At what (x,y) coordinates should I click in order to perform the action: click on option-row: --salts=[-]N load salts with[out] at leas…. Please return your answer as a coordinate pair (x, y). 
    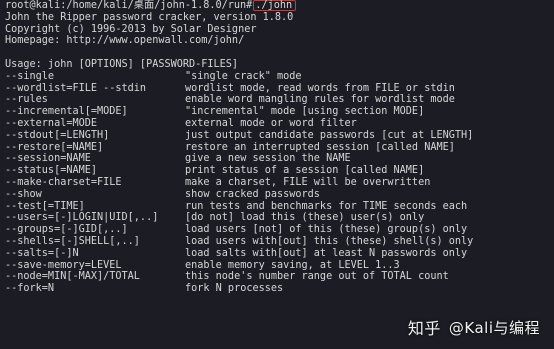
    Looking at the image, I should click on (279, 254).